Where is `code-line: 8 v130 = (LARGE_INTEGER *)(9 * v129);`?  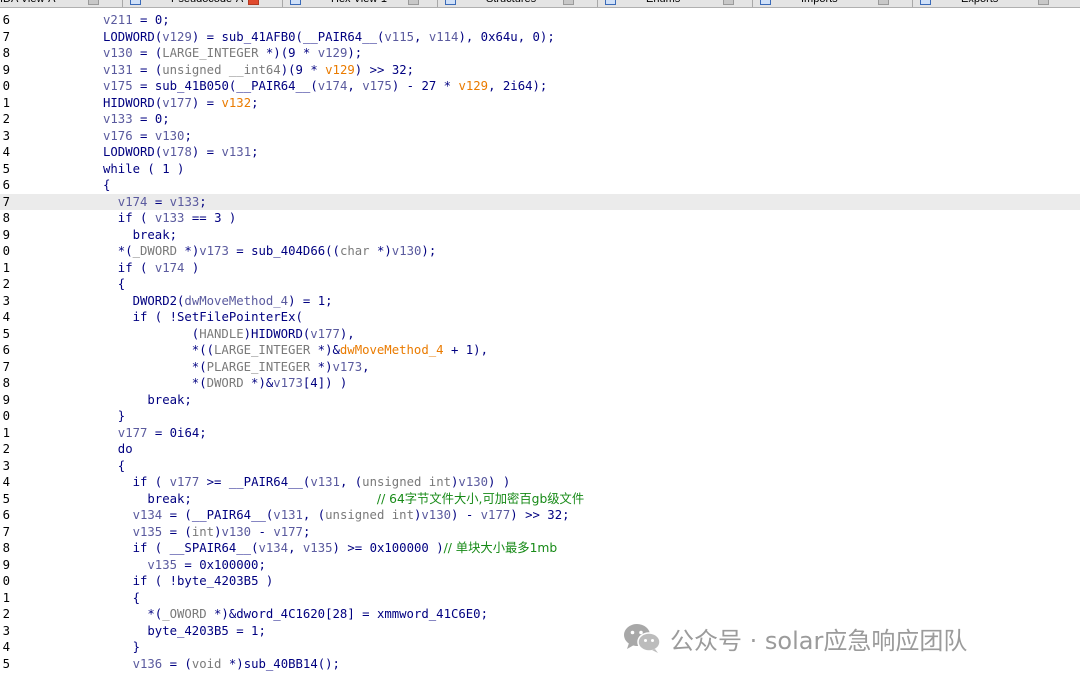
code-line: 8 v130 = (LARGE_INTEGER *)(9 * v129); is located at coordinates (540, 53).